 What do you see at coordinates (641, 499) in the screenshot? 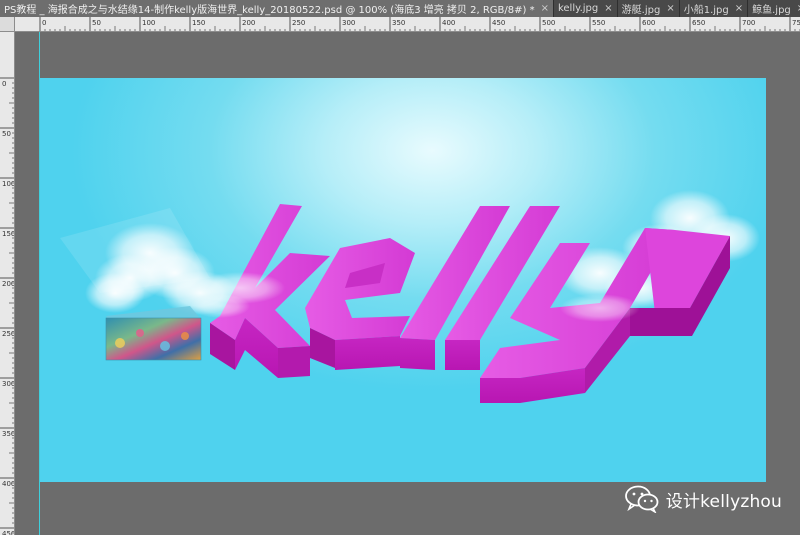
I see `wechat-icon` at bounding box center [641, 499].